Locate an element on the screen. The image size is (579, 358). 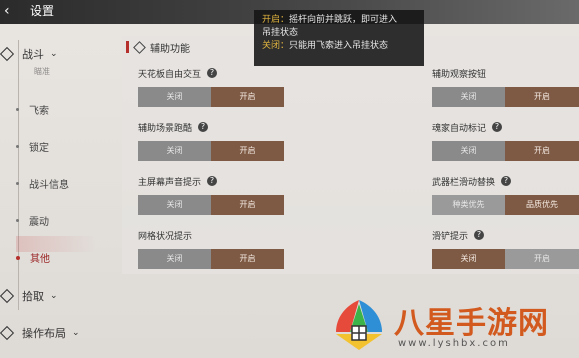
setting-weapon-swap: 武器栏滑动替换? 种类优先 品质优先 is located at coordinates (505, 194).